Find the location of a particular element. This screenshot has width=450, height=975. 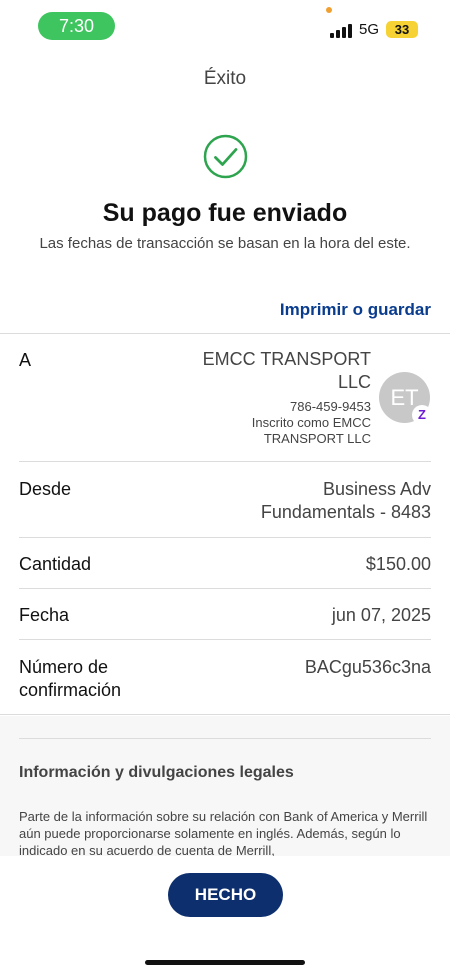

from-account-line2: Fundamentals - 8483 is located at coordinates (345, 512).